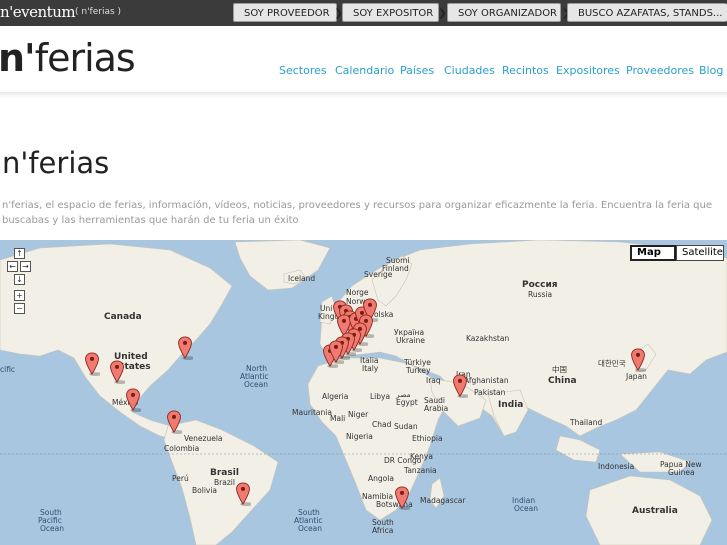  What do you see at coordinates (511, 405) in the screenshot?
I see `label-india: India` at bounding box center [511, 405].